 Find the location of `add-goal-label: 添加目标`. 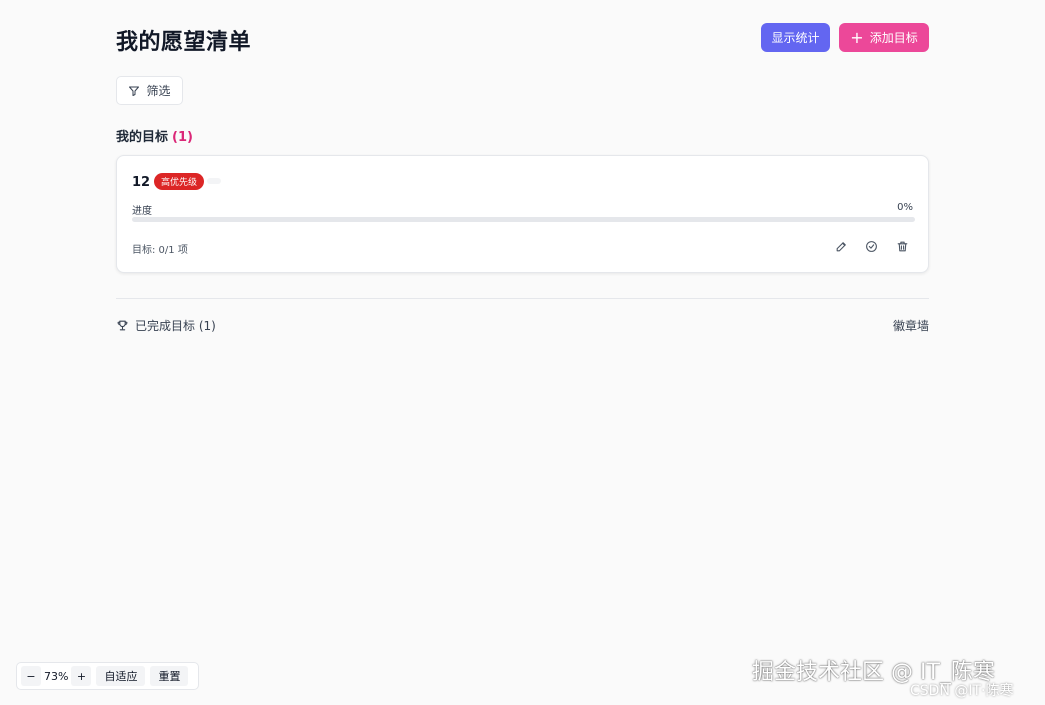

add-goal-label: 添加目标 is located at coordinates (893, 38).